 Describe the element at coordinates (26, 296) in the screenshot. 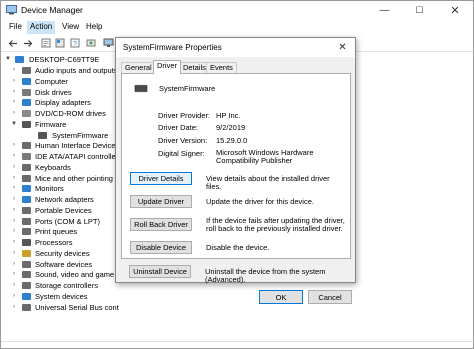

I see `system-icon` at that location.